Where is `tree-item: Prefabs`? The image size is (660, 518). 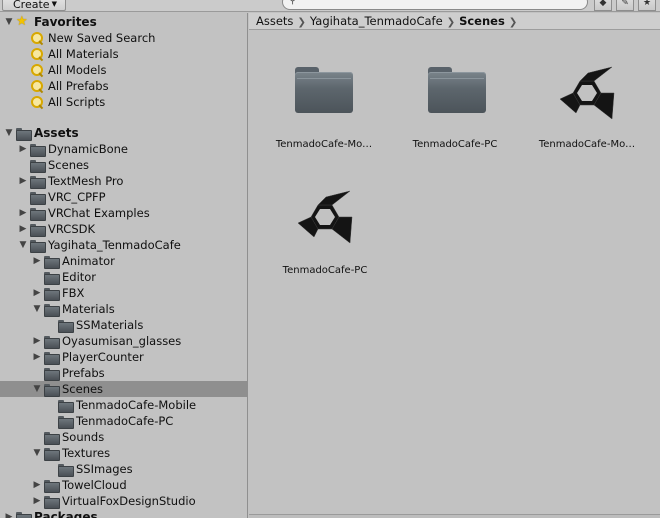
tree-item: Prefabs is located at coordinates (123, 373).